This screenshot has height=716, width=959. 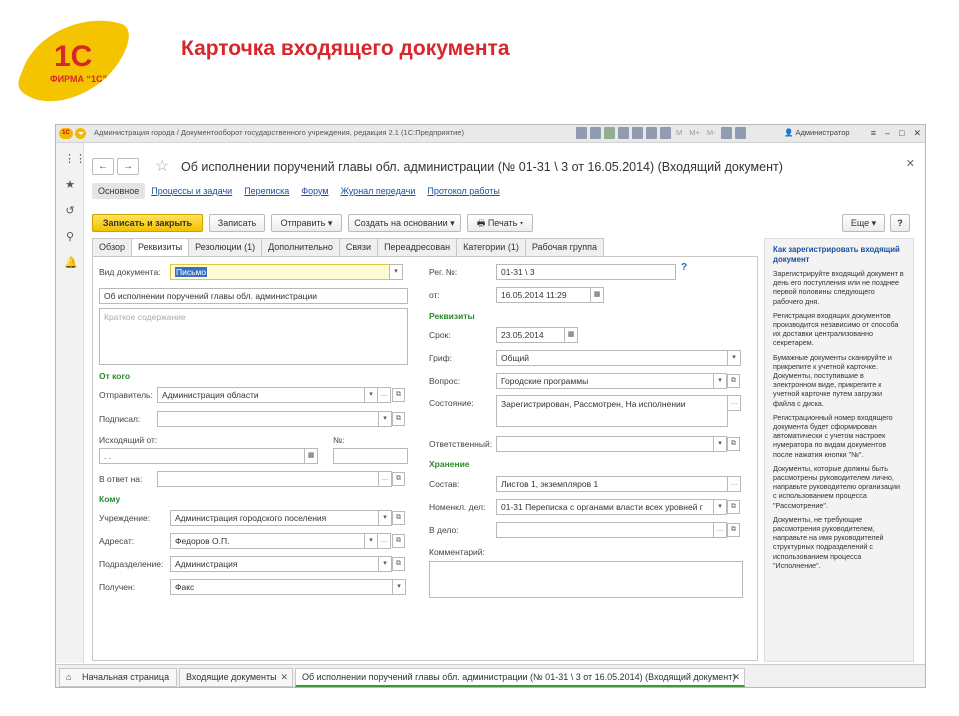 What do you see at coordinates (314, 191) in the screenshot?
I see `nav-link-forum: Форум` at bounding box center [314, 191].